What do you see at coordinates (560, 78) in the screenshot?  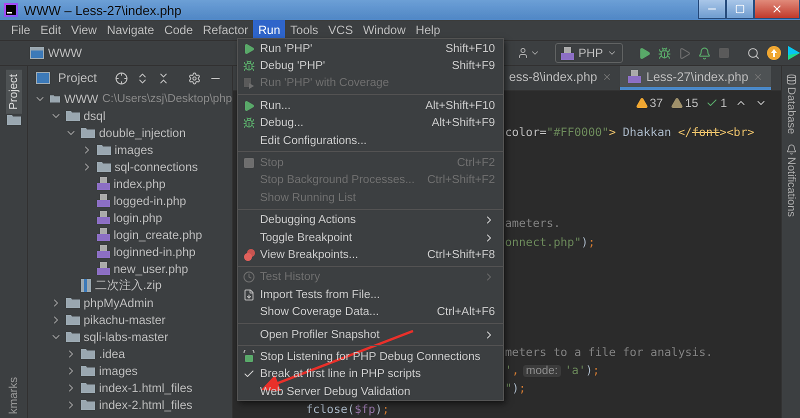 I see `editor-tab: ess-8\index.php` at bounding box center [560, 78].